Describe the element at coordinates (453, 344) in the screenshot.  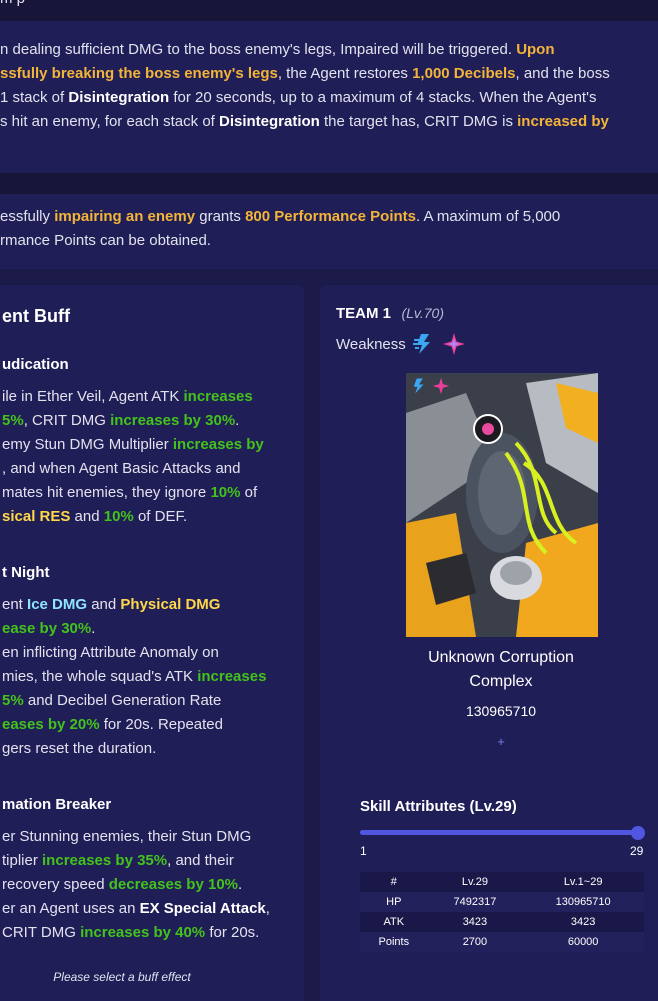
I see `ether-icon` at that location.